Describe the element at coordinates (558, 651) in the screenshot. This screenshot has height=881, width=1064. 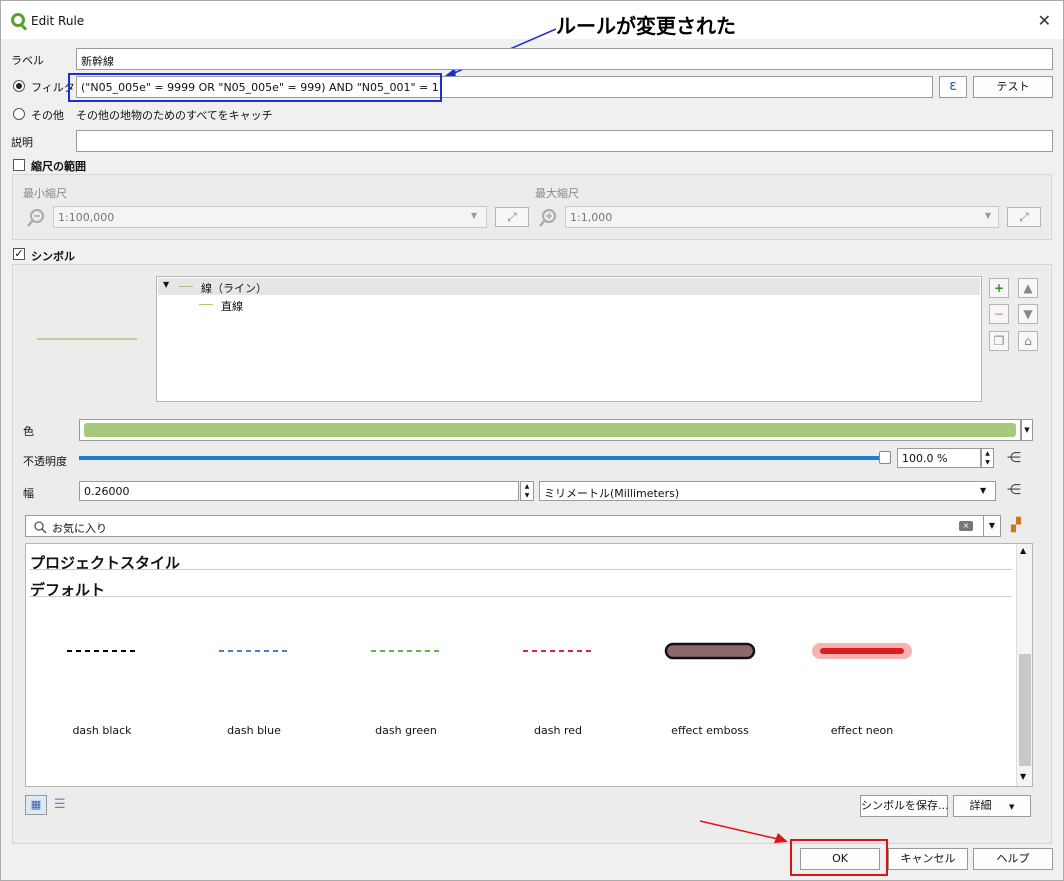
I see `swatch-preview-dash-red` at that location.